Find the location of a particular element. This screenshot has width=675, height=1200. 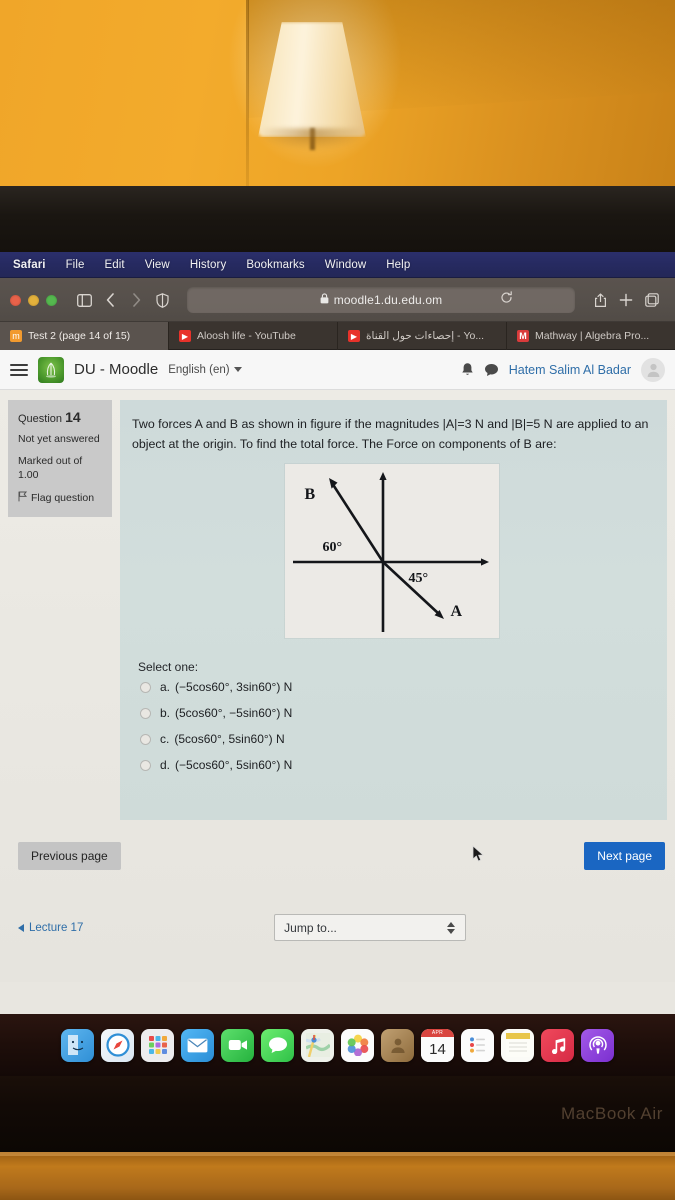

marked-out-of-label: Marked out of is located at coordinates (50, 461).